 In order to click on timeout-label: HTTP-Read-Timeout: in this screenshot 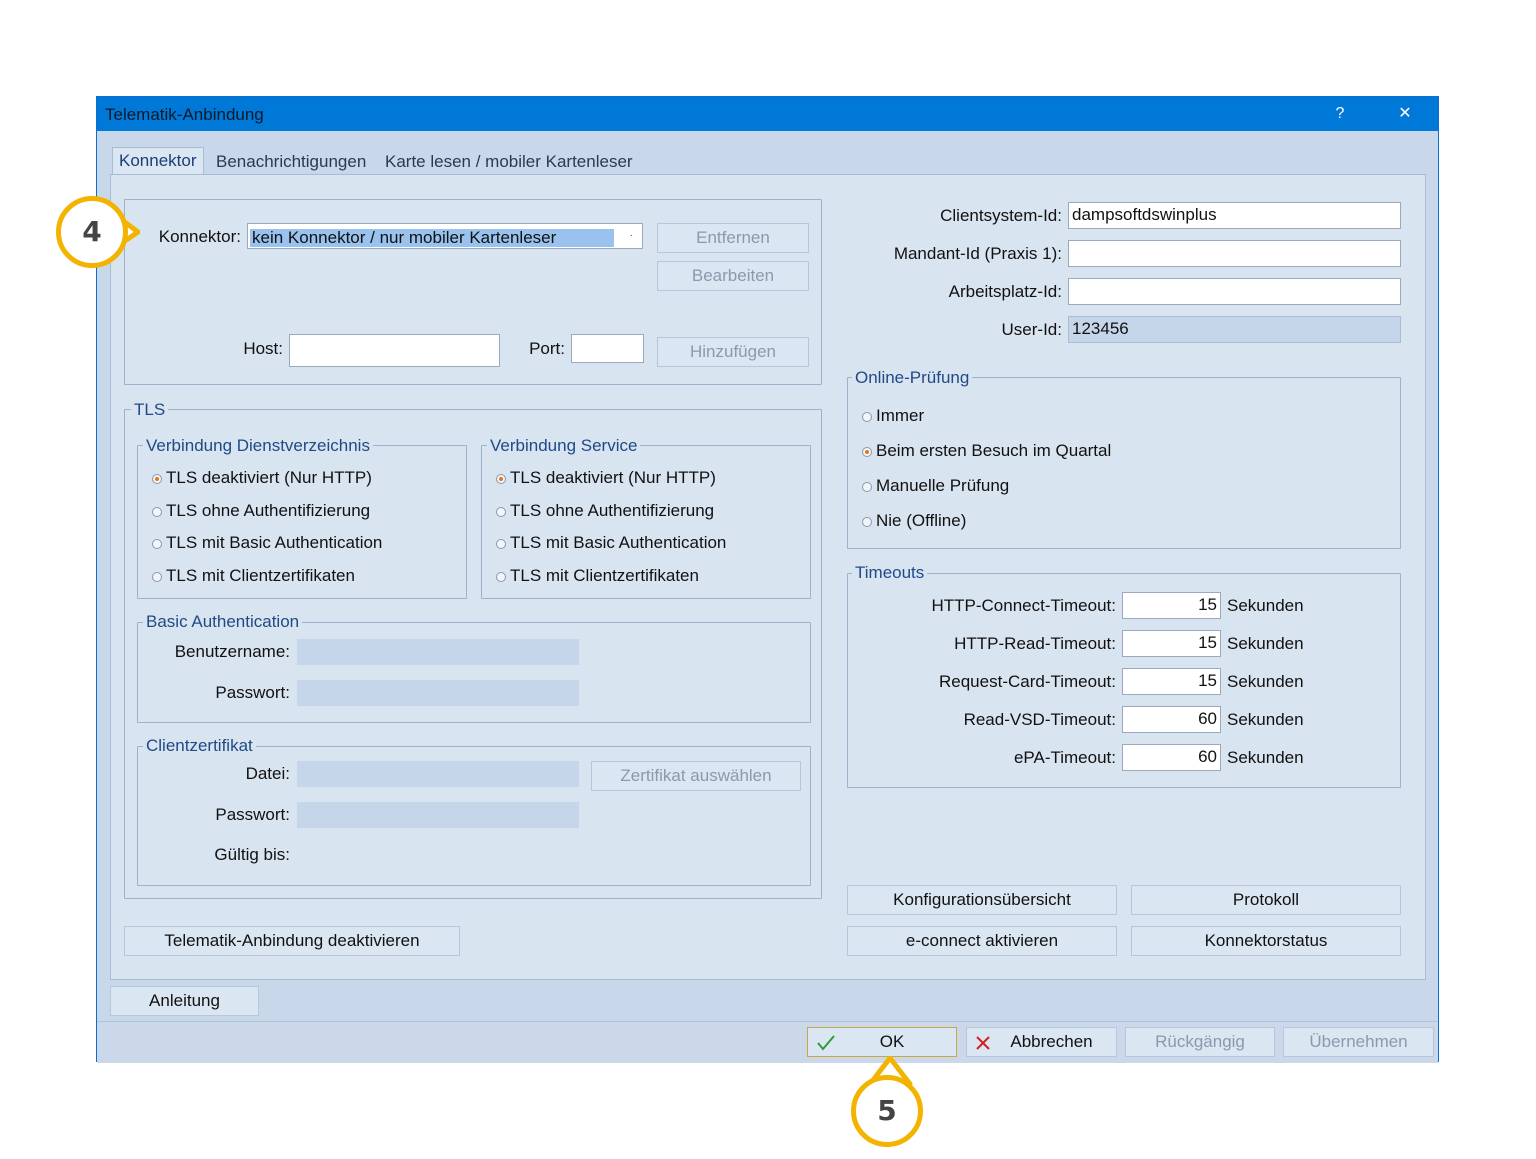, I will do `click(1035, 643)`.